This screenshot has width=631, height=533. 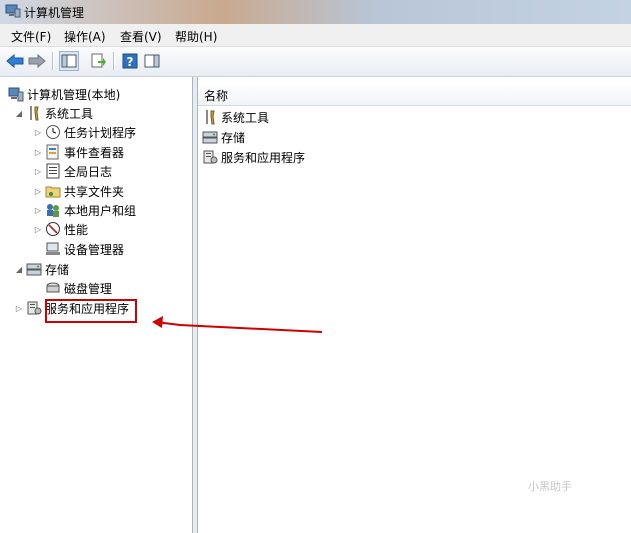 What do you see at coordinates (550, 486) in the screenshot?
I see `watermark: 小黑助手` at bounding box center [550, 486].